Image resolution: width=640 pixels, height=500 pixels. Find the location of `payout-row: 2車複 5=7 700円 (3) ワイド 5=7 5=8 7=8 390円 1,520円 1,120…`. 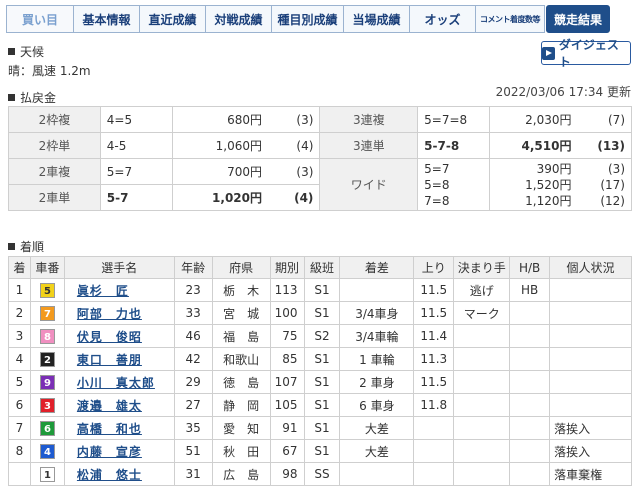

payout-row: 2車複 5=7 700円 (3) ワイド 5=7 5=8 7=8 390円 1,520円 1,120… is located at coordinates (320, 184).